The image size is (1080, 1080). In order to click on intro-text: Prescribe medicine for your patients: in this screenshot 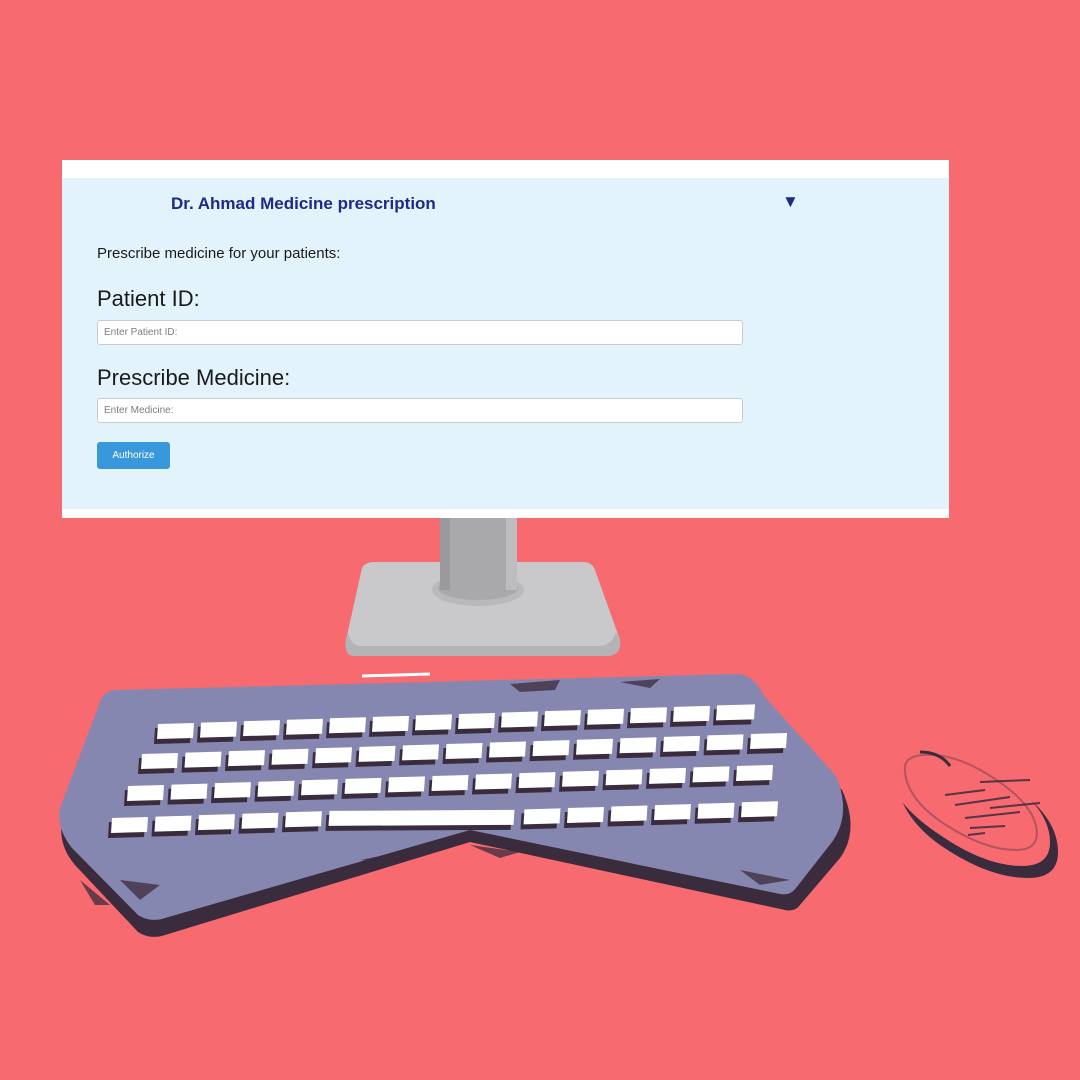, I will do `click(219, 253)`.